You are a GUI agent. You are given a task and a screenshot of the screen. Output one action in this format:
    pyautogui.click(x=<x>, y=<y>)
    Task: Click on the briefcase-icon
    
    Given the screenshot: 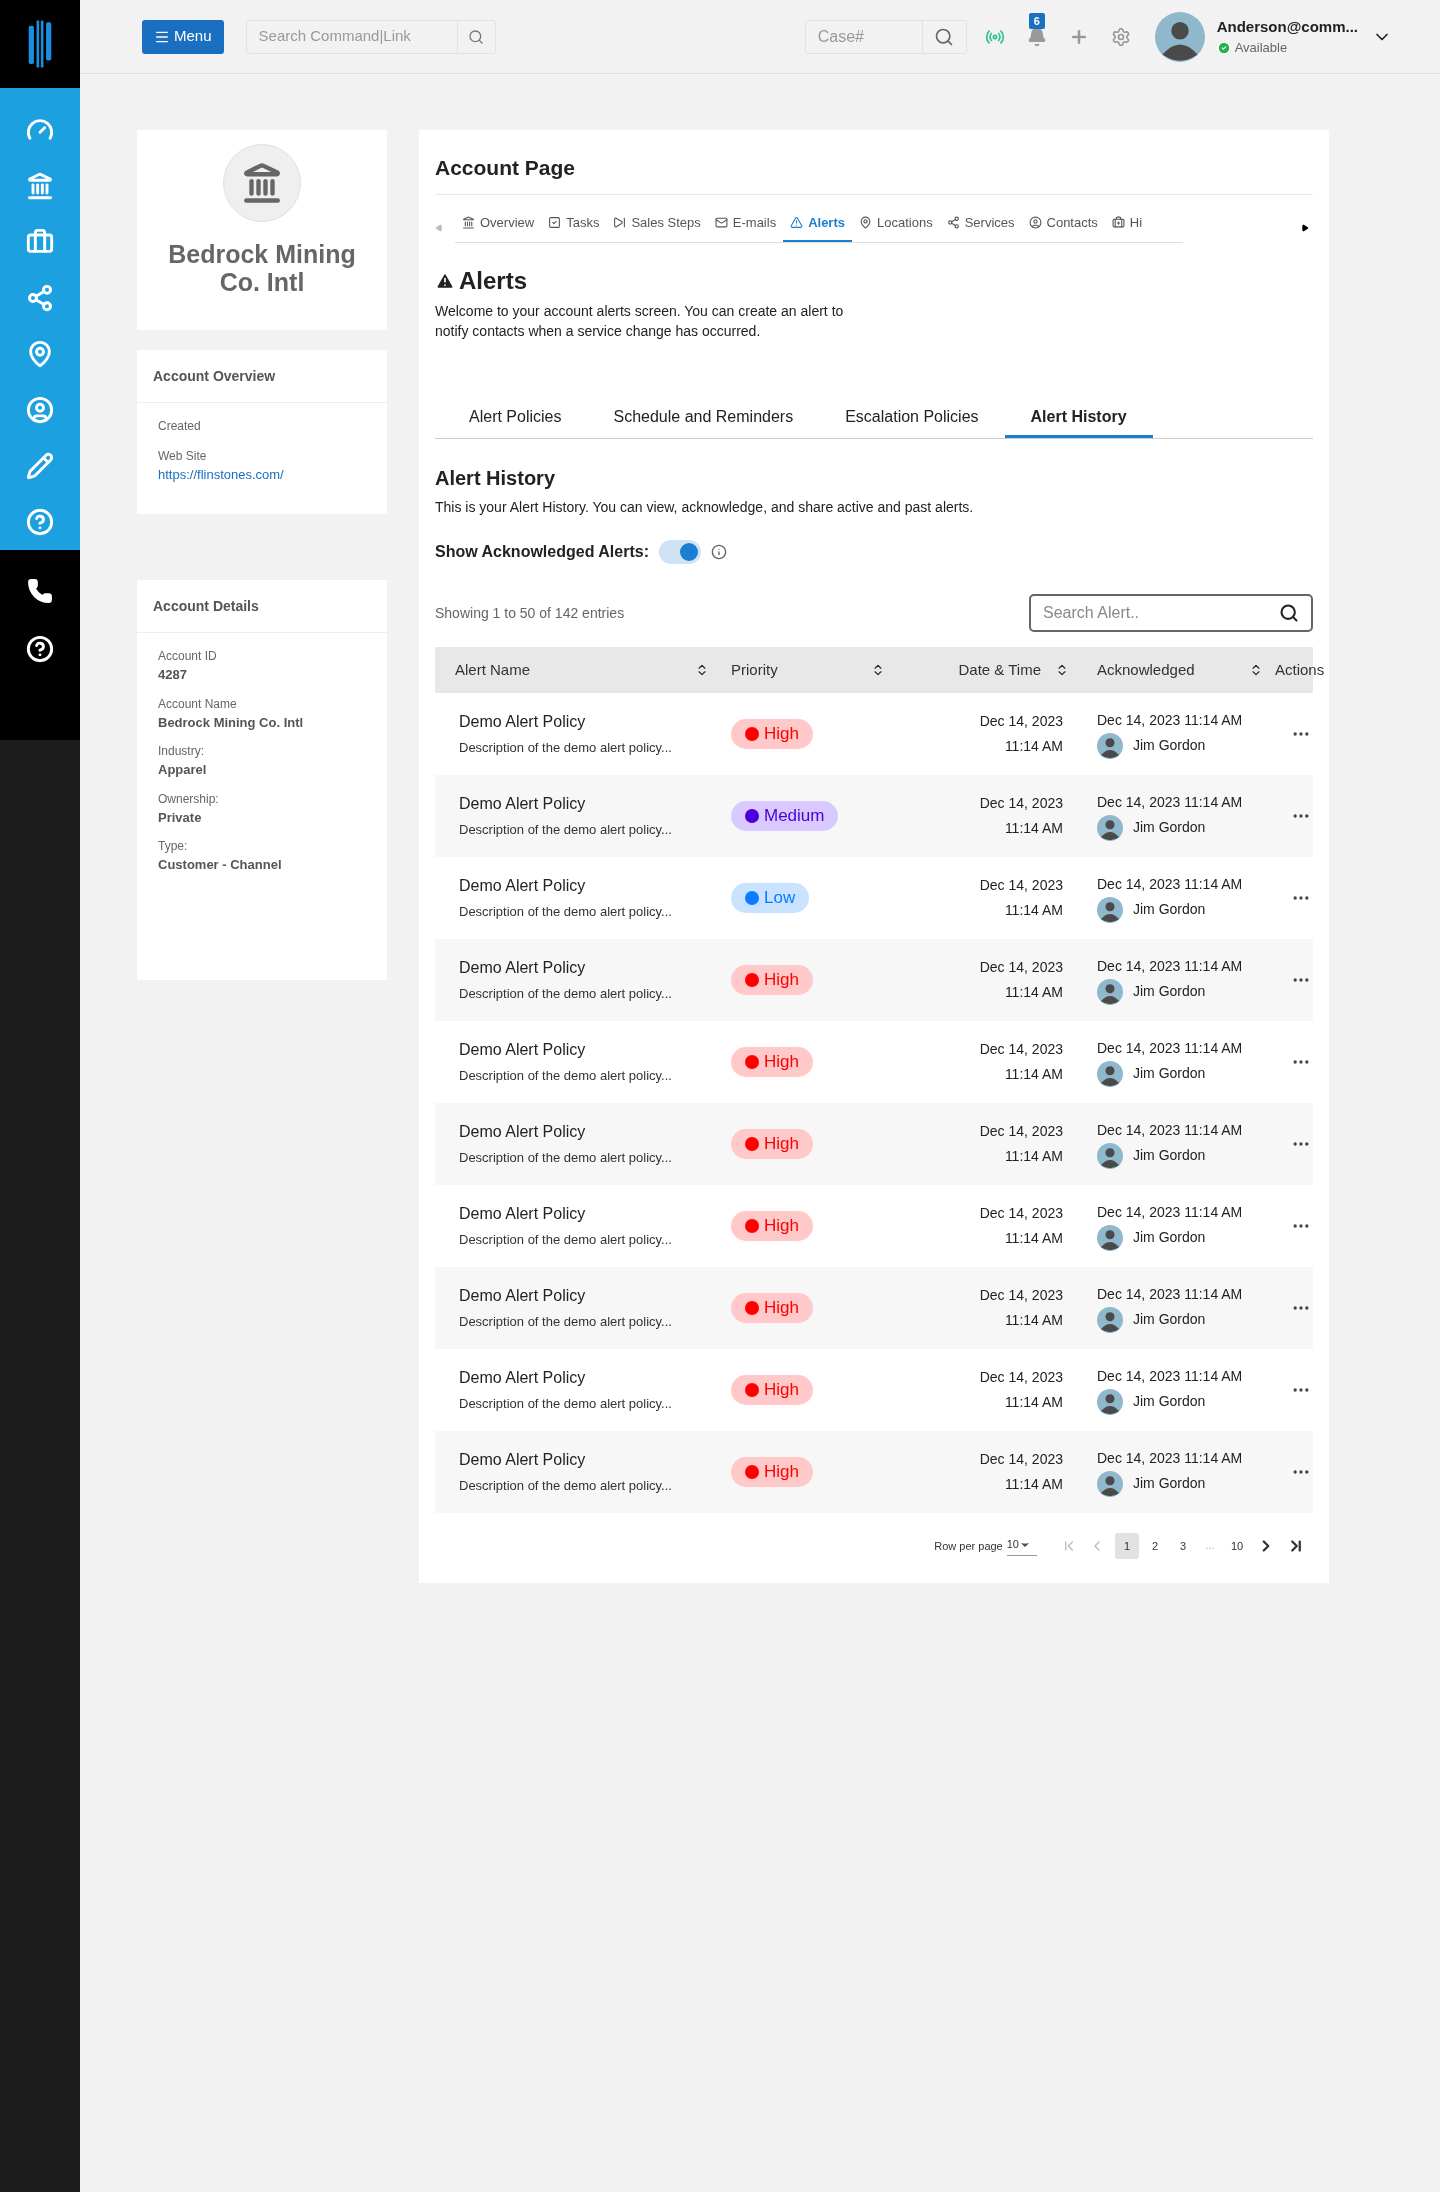 What is the action you would take?
    pyautogui.click(x=40, y=242)
    